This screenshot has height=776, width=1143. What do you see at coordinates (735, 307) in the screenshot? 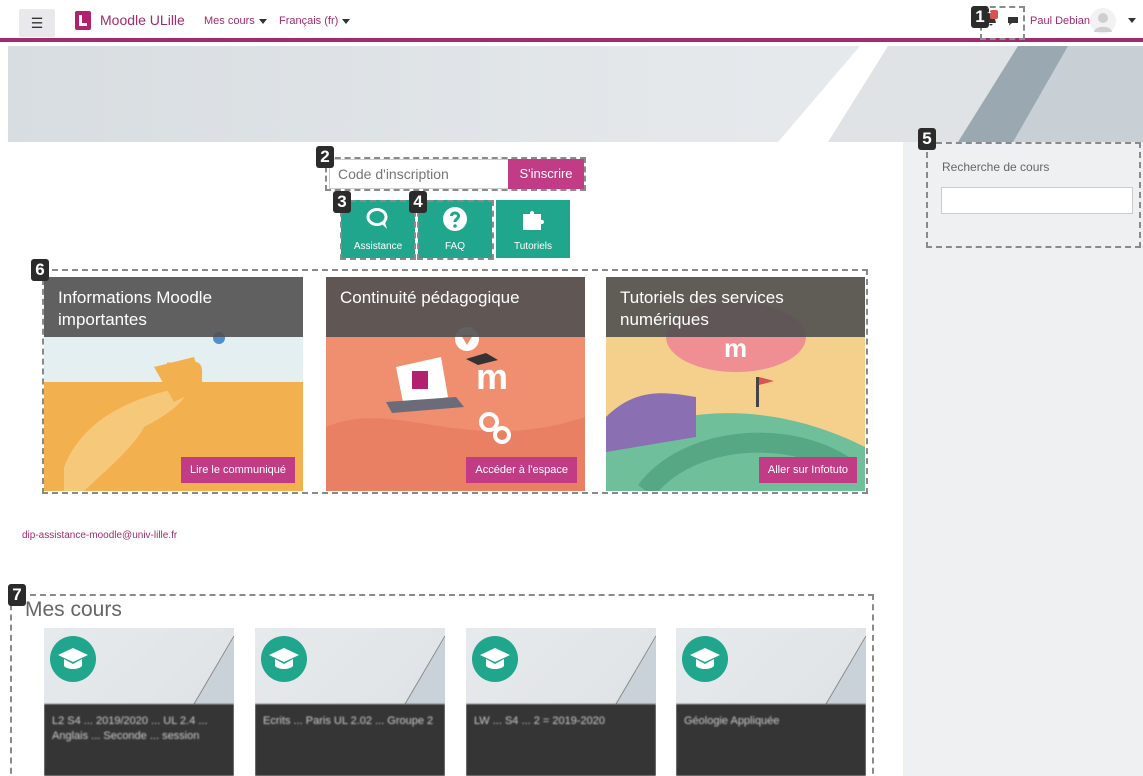
I see `card-title: Tutoriels des services numériques` at bounding box center [735, 307].